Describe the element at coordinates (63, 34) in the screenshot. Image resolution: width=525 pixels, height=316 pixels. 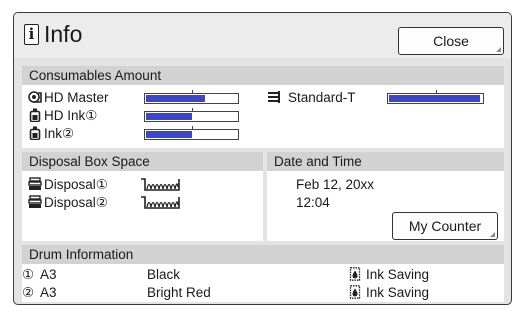
I see `dialog-title: Info` at that location.